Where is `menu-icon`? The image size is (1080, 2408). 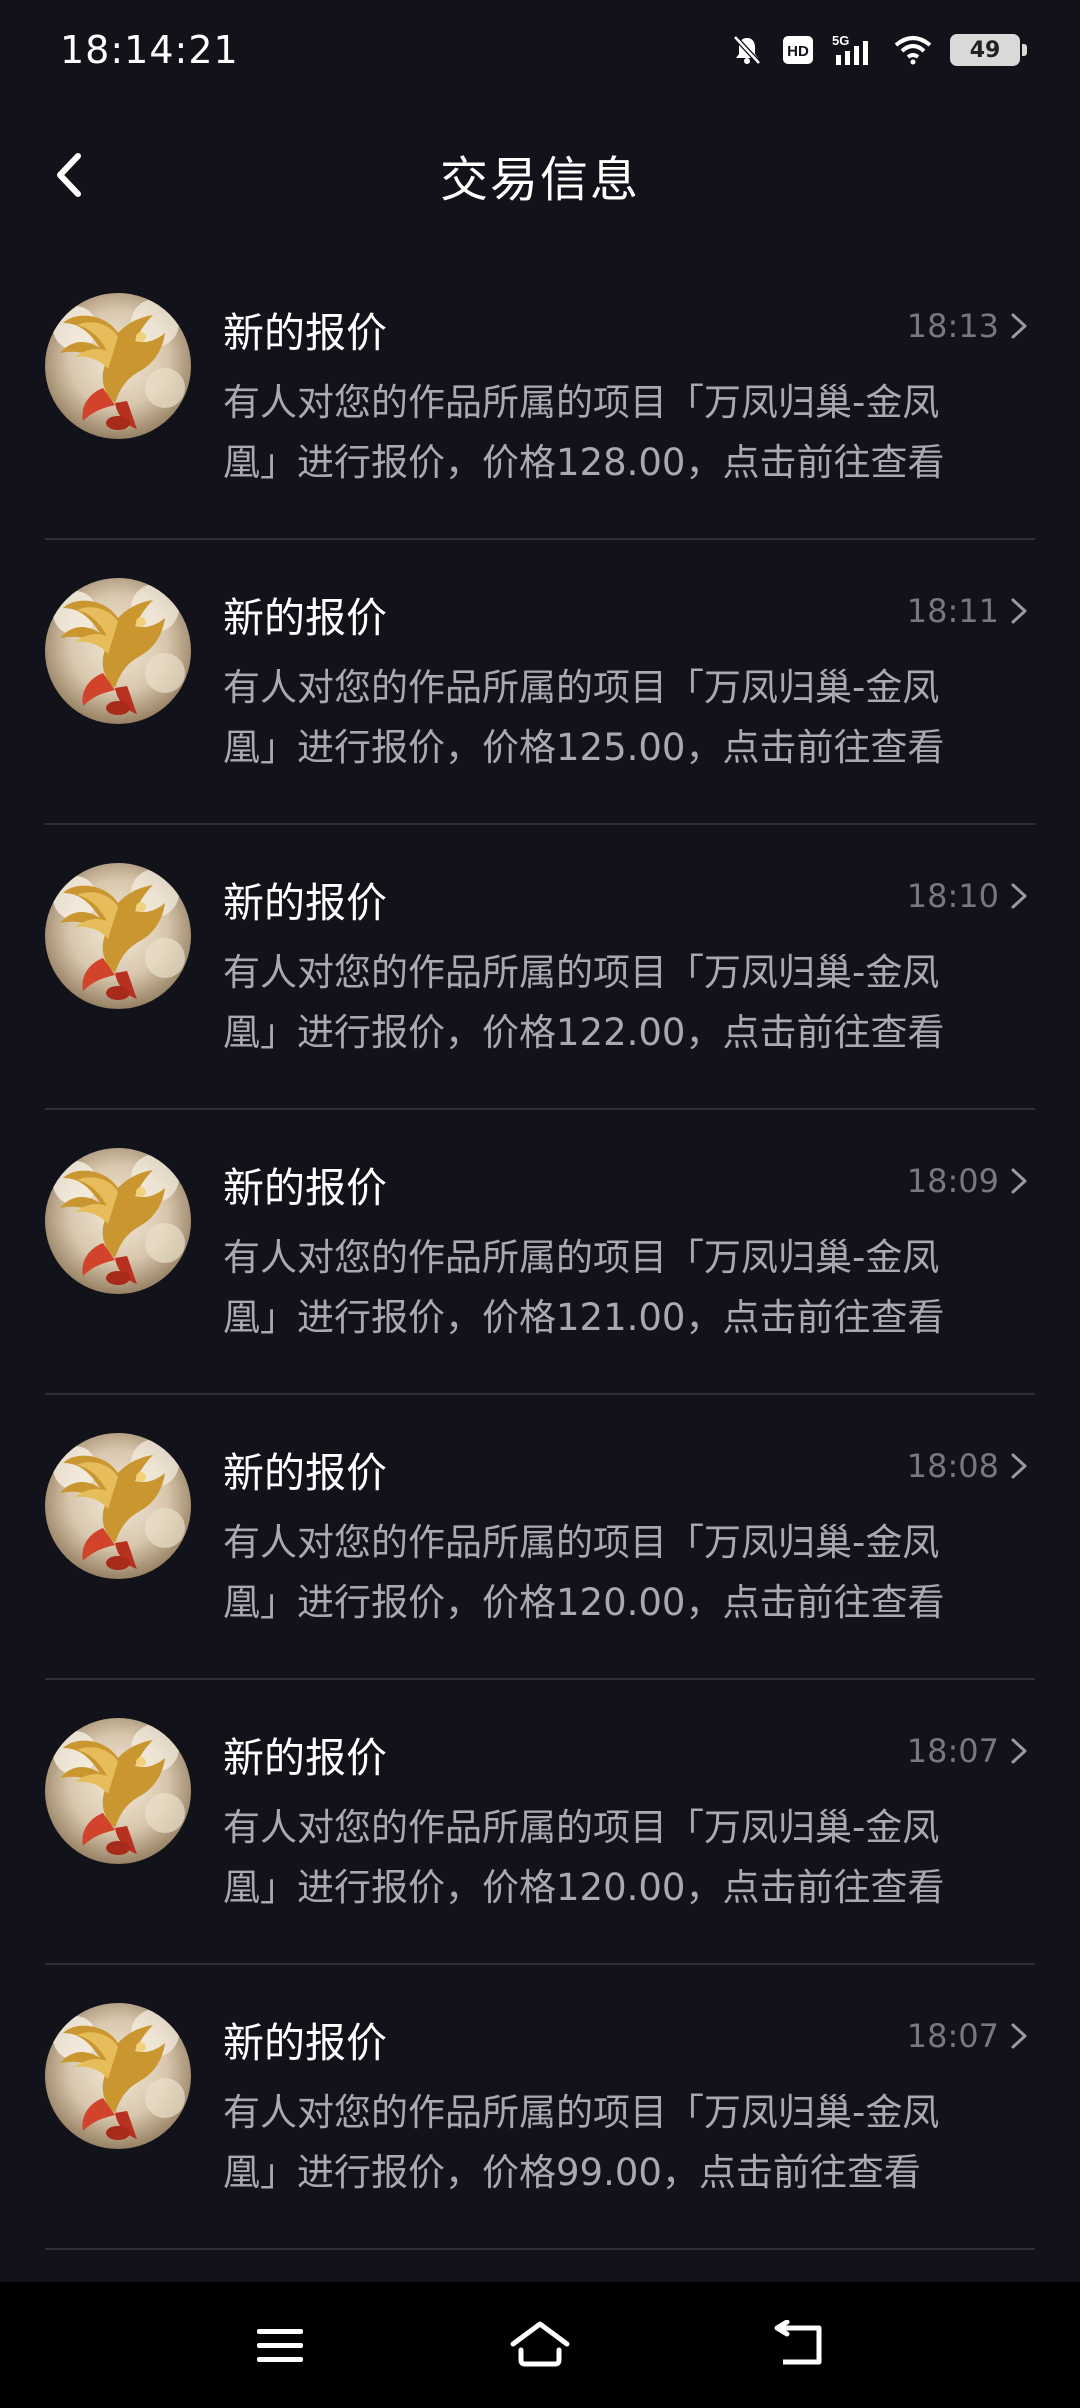
menu-icon is located at coordinates (280, 2345).